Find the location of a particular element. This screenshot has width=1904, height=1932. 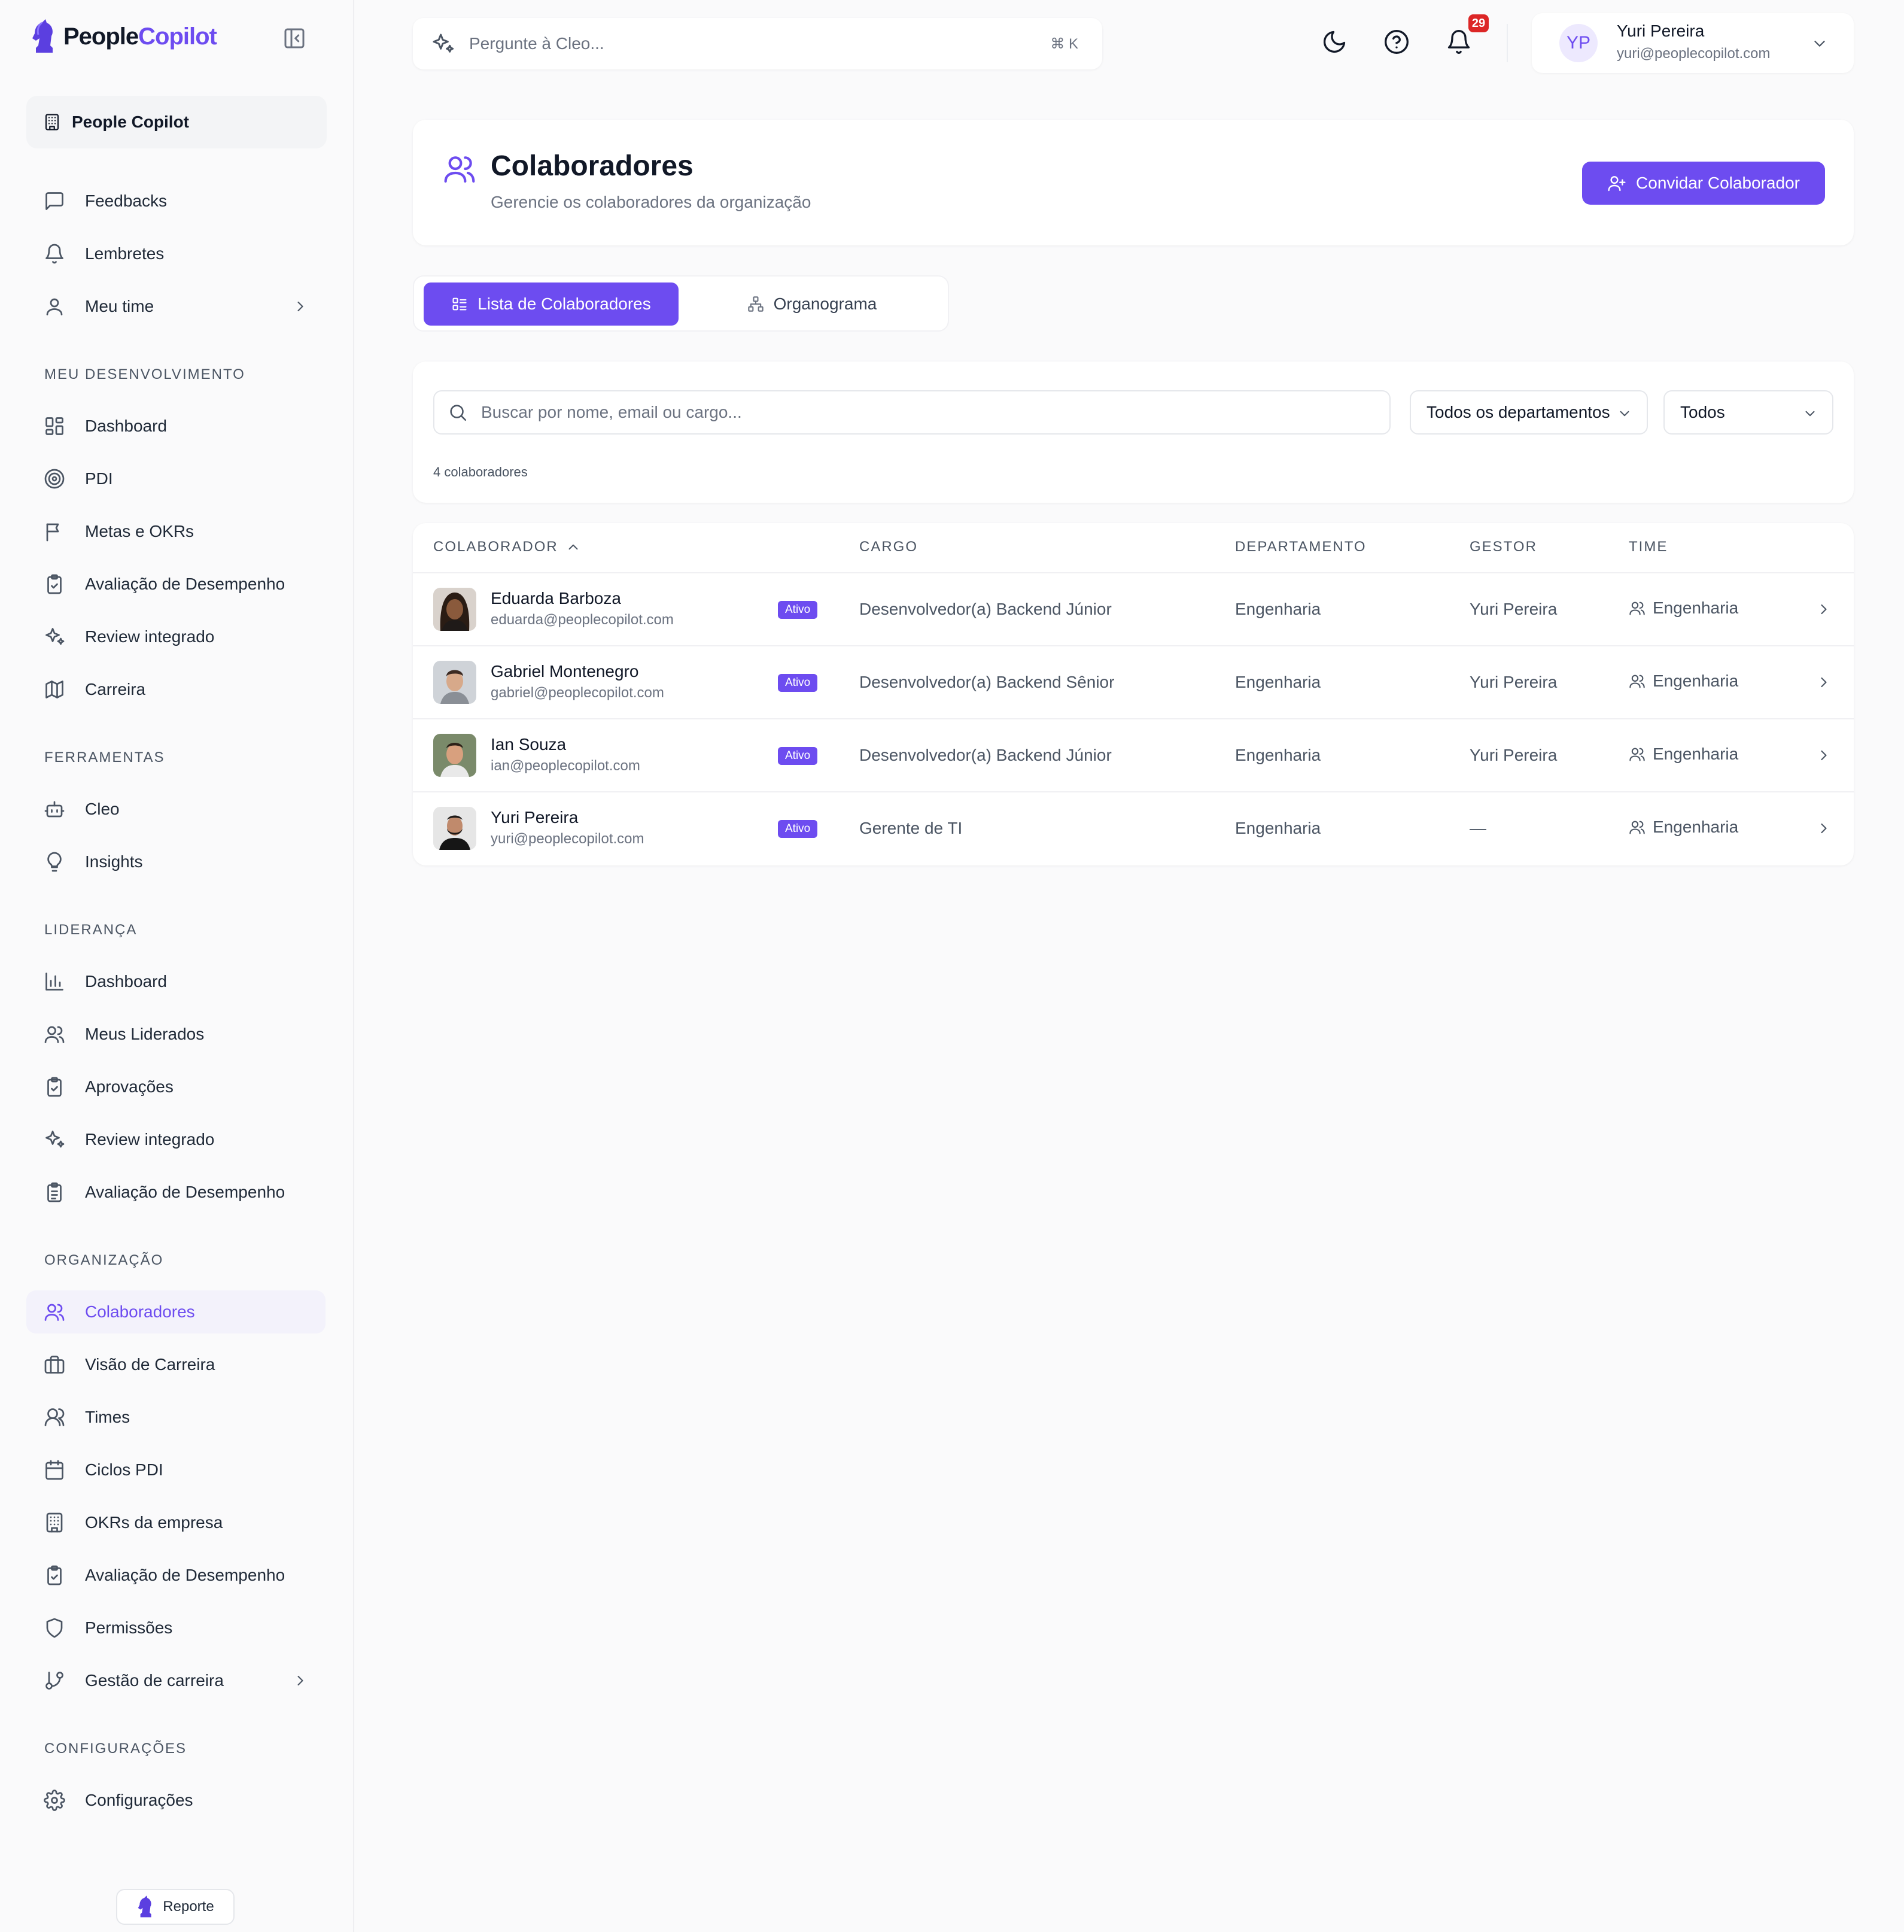

tab-lista-colaboradores: Lista de Colaboradores is located at coordinates (552, 304).